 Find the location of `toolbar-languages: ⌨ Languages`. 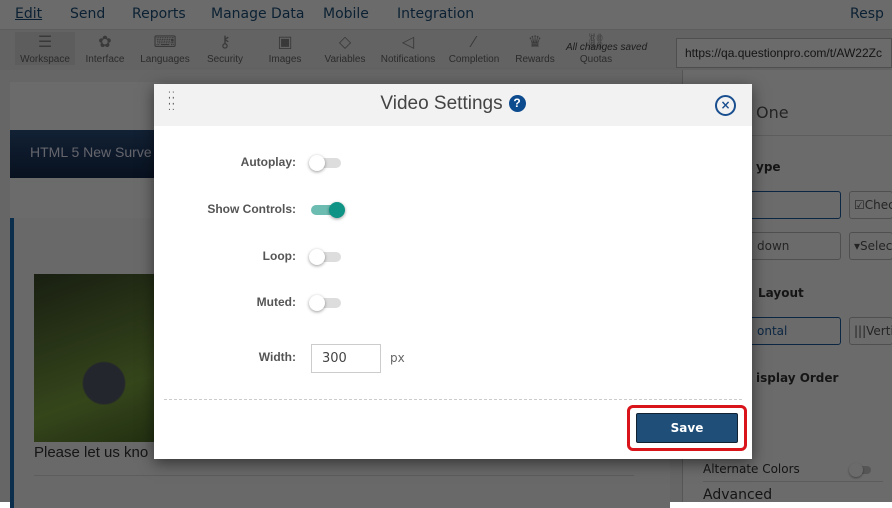

toolbar-languages: ⌨ Languages is located at coordinates (165, 48).